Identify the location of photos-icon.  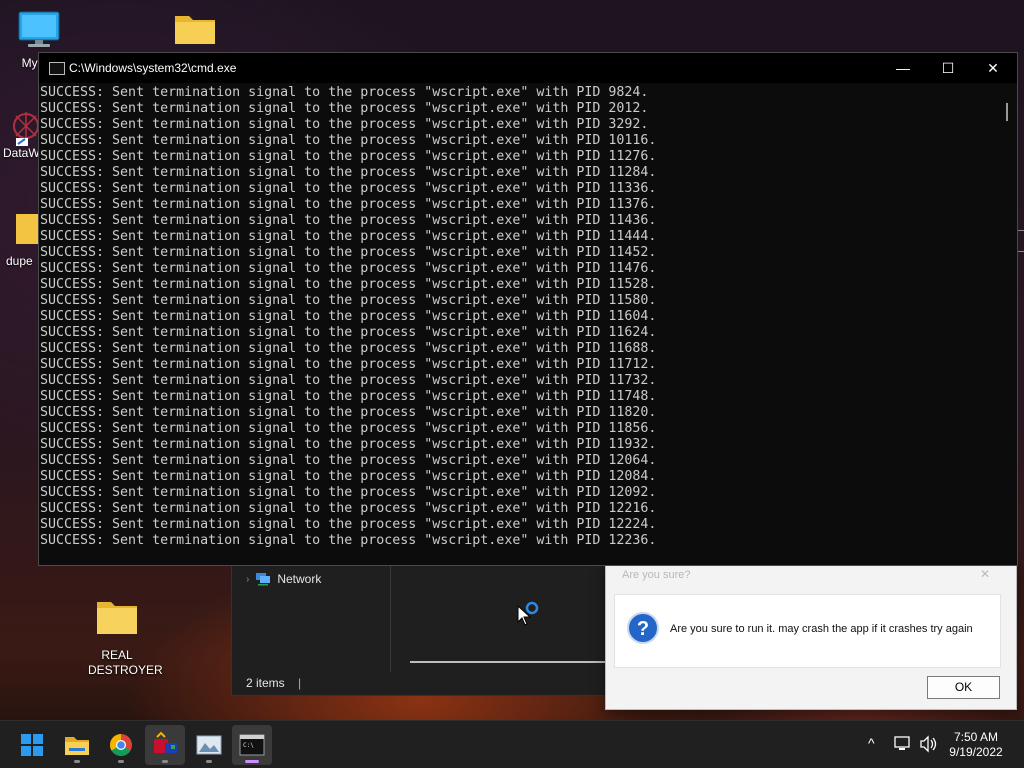
(209, 745).